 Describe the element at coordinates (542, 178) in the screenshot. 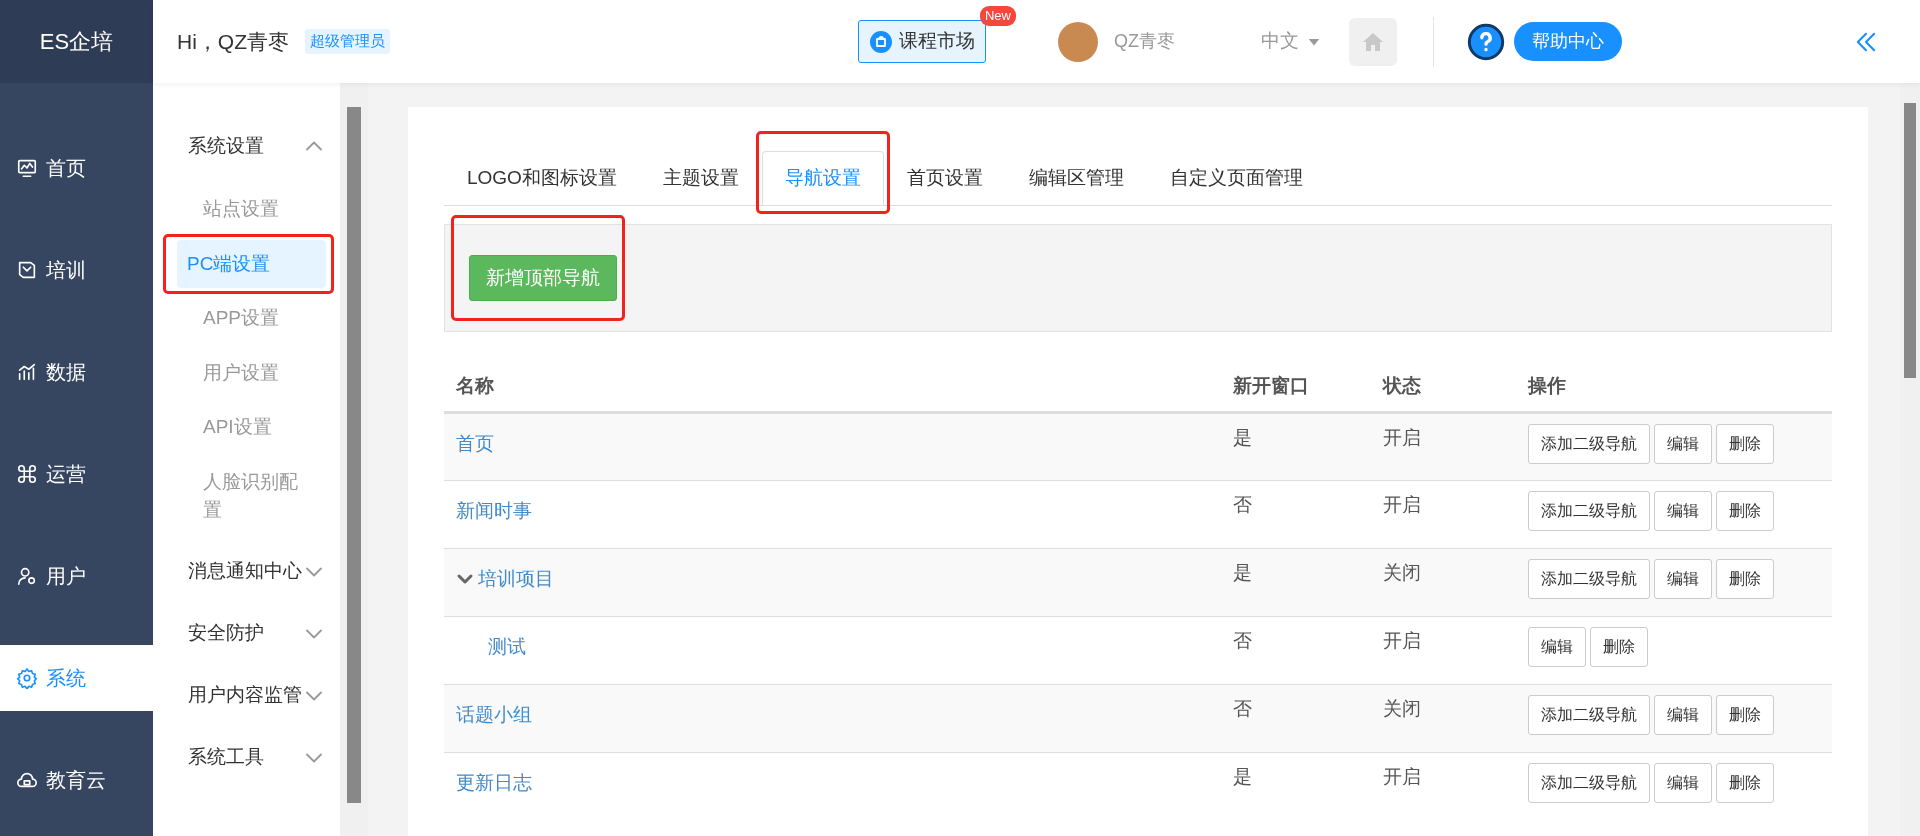

I see `tab: LOGO和图标设置` at that location.